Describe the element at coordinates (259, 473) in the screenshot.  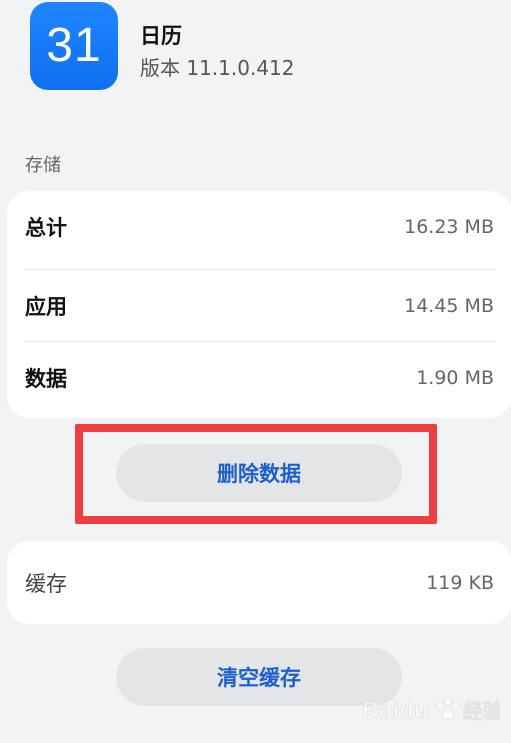
I see `delete-data-button: 删除数据` at that location.